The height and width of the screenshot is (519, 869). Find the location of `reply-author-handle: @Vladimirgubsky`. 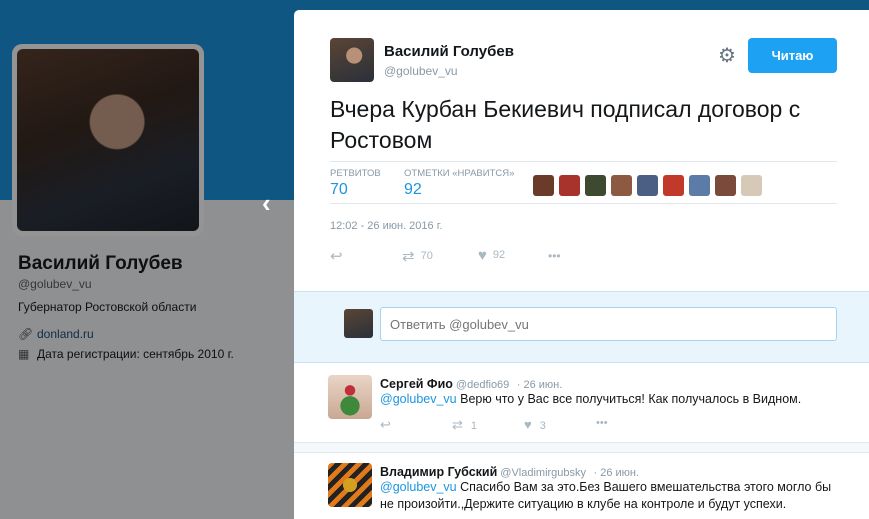

reply-author-handle: @Vladimirgubsky is located at coordinates (543, 473).